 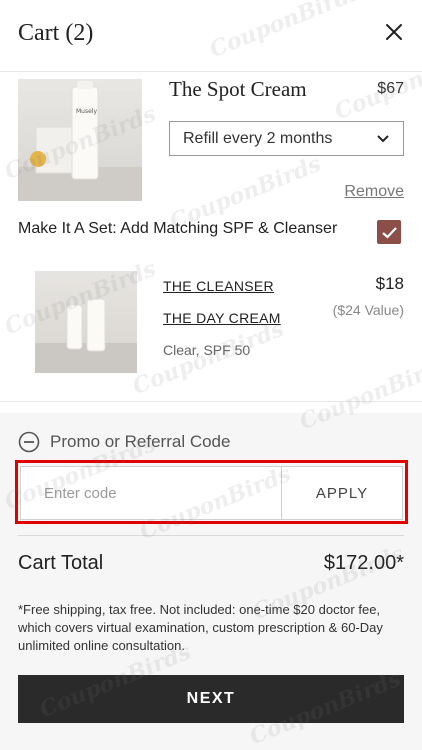 What do you see at coordinates (363, 563) in the screenshot?
I see `cart-total-value: $172.00*` at bounding box center [363, 563].